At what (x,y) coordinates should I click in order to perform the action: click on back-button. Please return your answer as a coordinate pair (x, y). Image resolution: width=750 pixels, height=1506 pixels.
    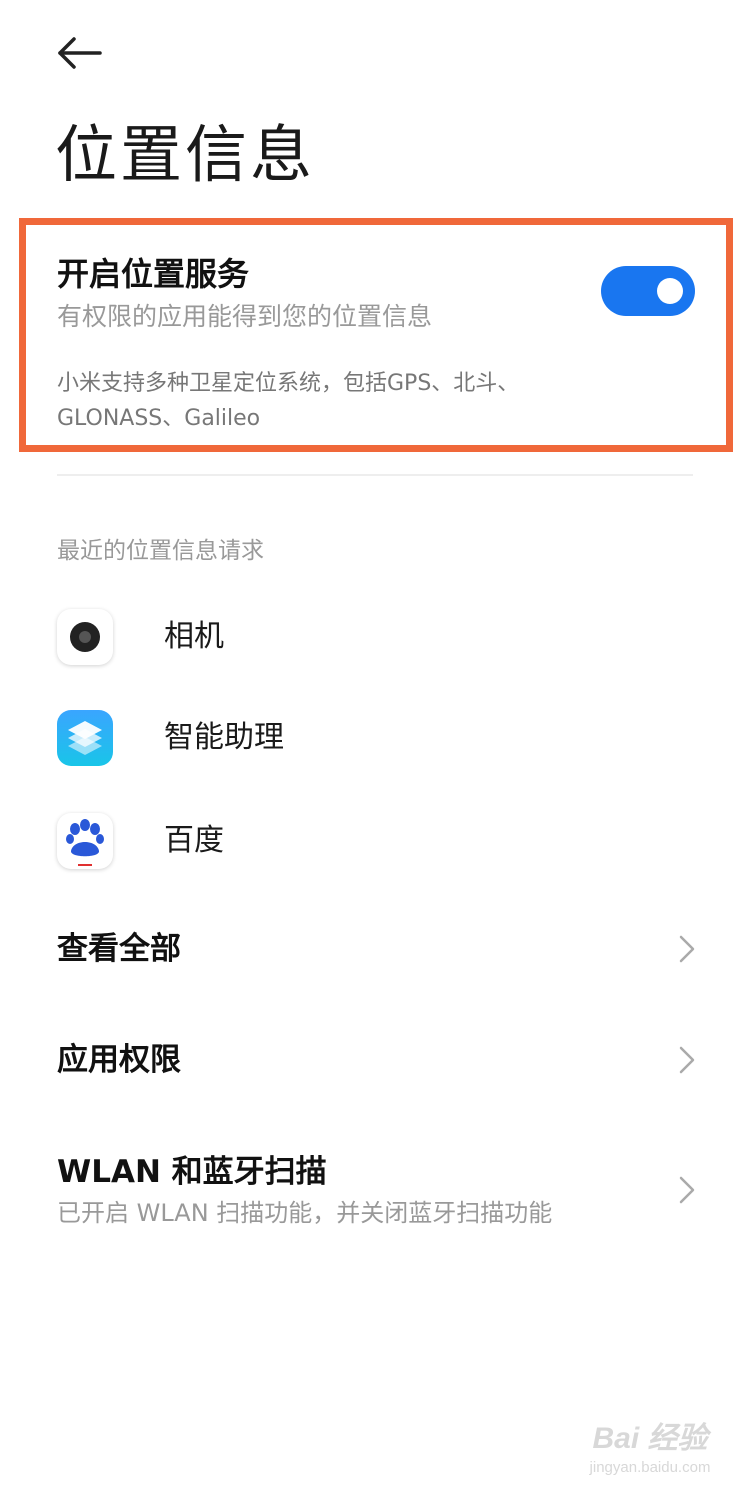
    Looking at the image, I should click on (80, 54).